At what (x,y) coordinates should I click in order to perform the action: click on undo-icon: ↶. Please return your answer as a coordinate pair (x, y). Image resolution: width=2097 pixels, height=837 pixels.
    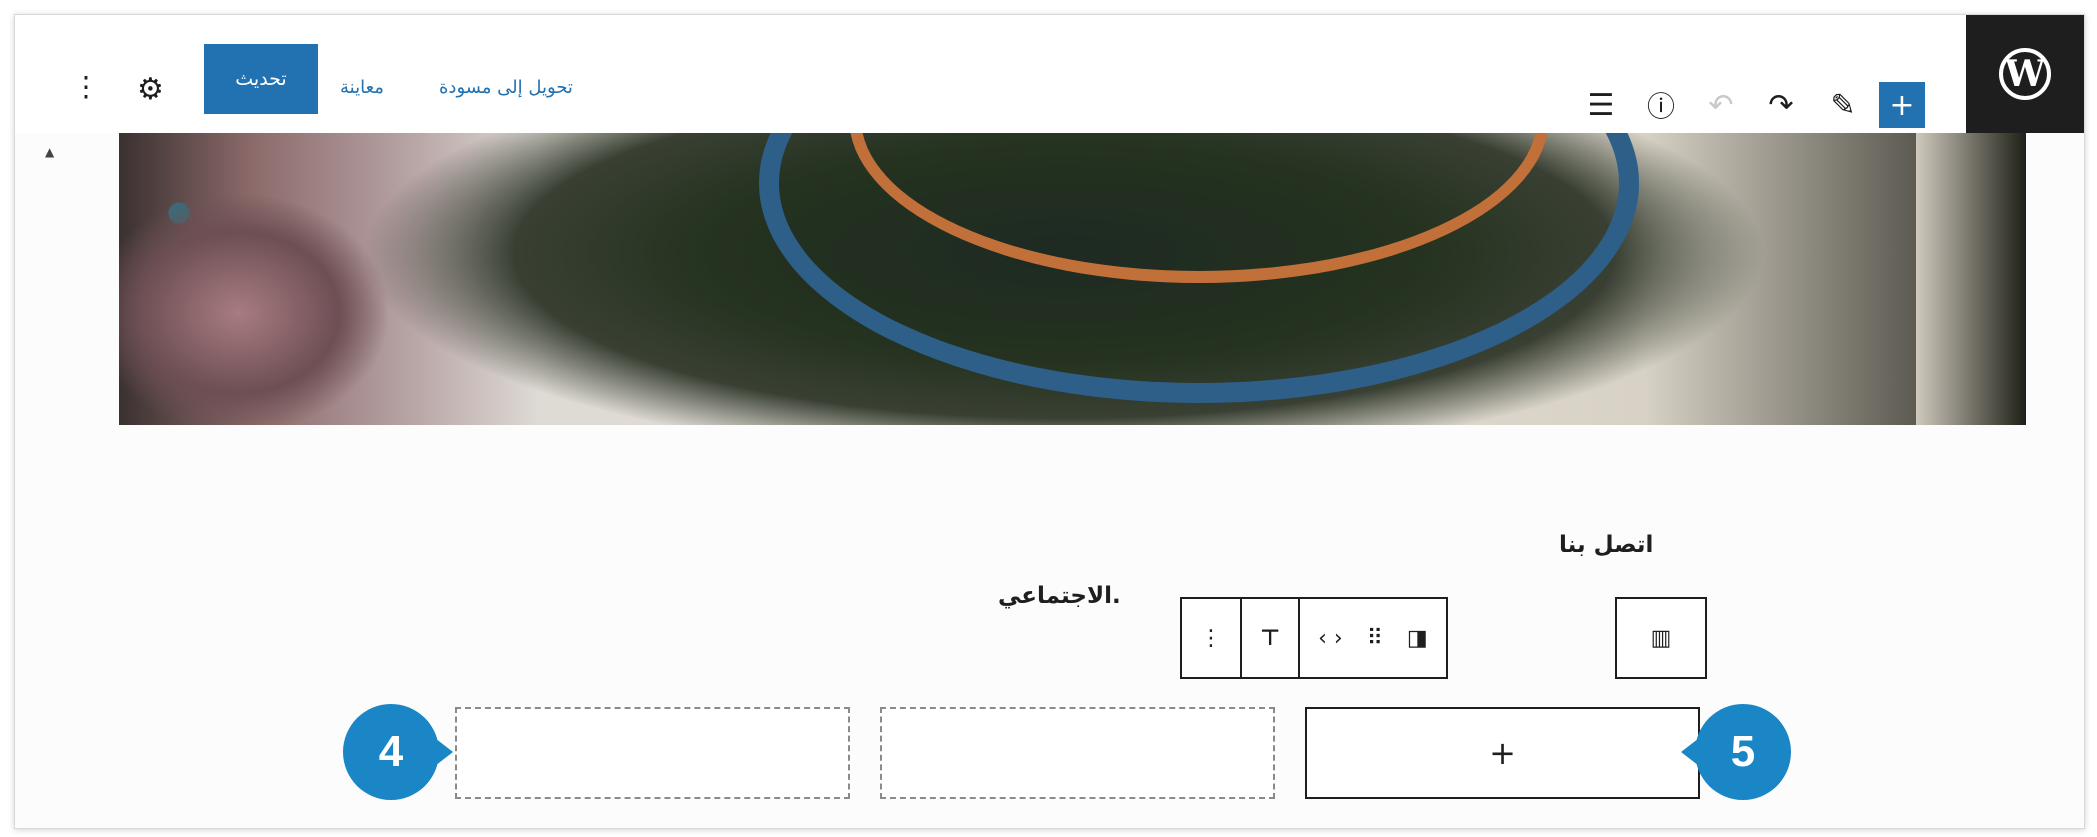
    Looking at the image, I should click on (1721, 105).